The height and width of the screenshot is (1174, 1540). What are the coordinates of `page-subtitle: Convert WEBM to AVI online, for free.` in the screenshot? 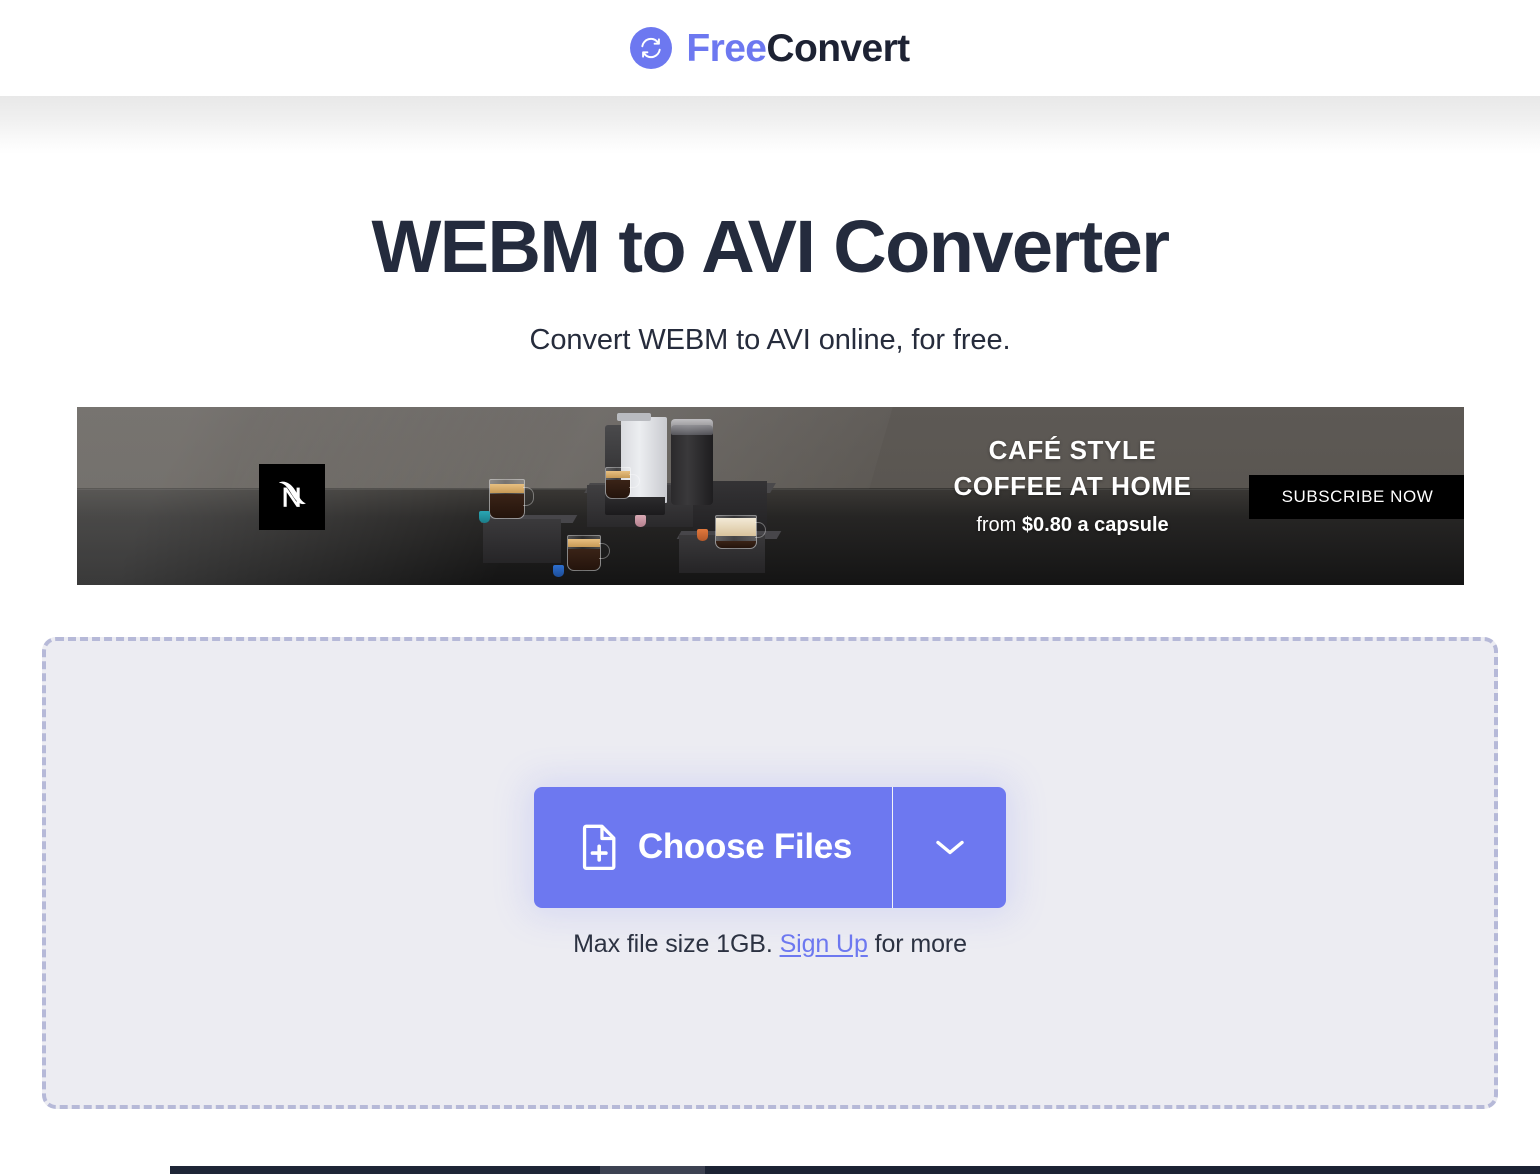 It's located at (770, 339).